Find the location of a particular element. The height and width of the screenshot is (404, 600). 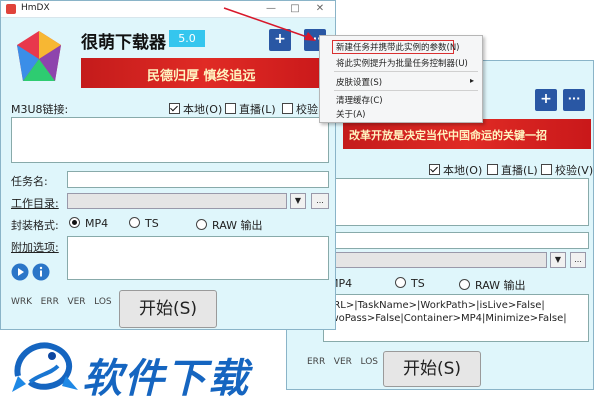

back-ts-radio is located at coordinates (400, 282).